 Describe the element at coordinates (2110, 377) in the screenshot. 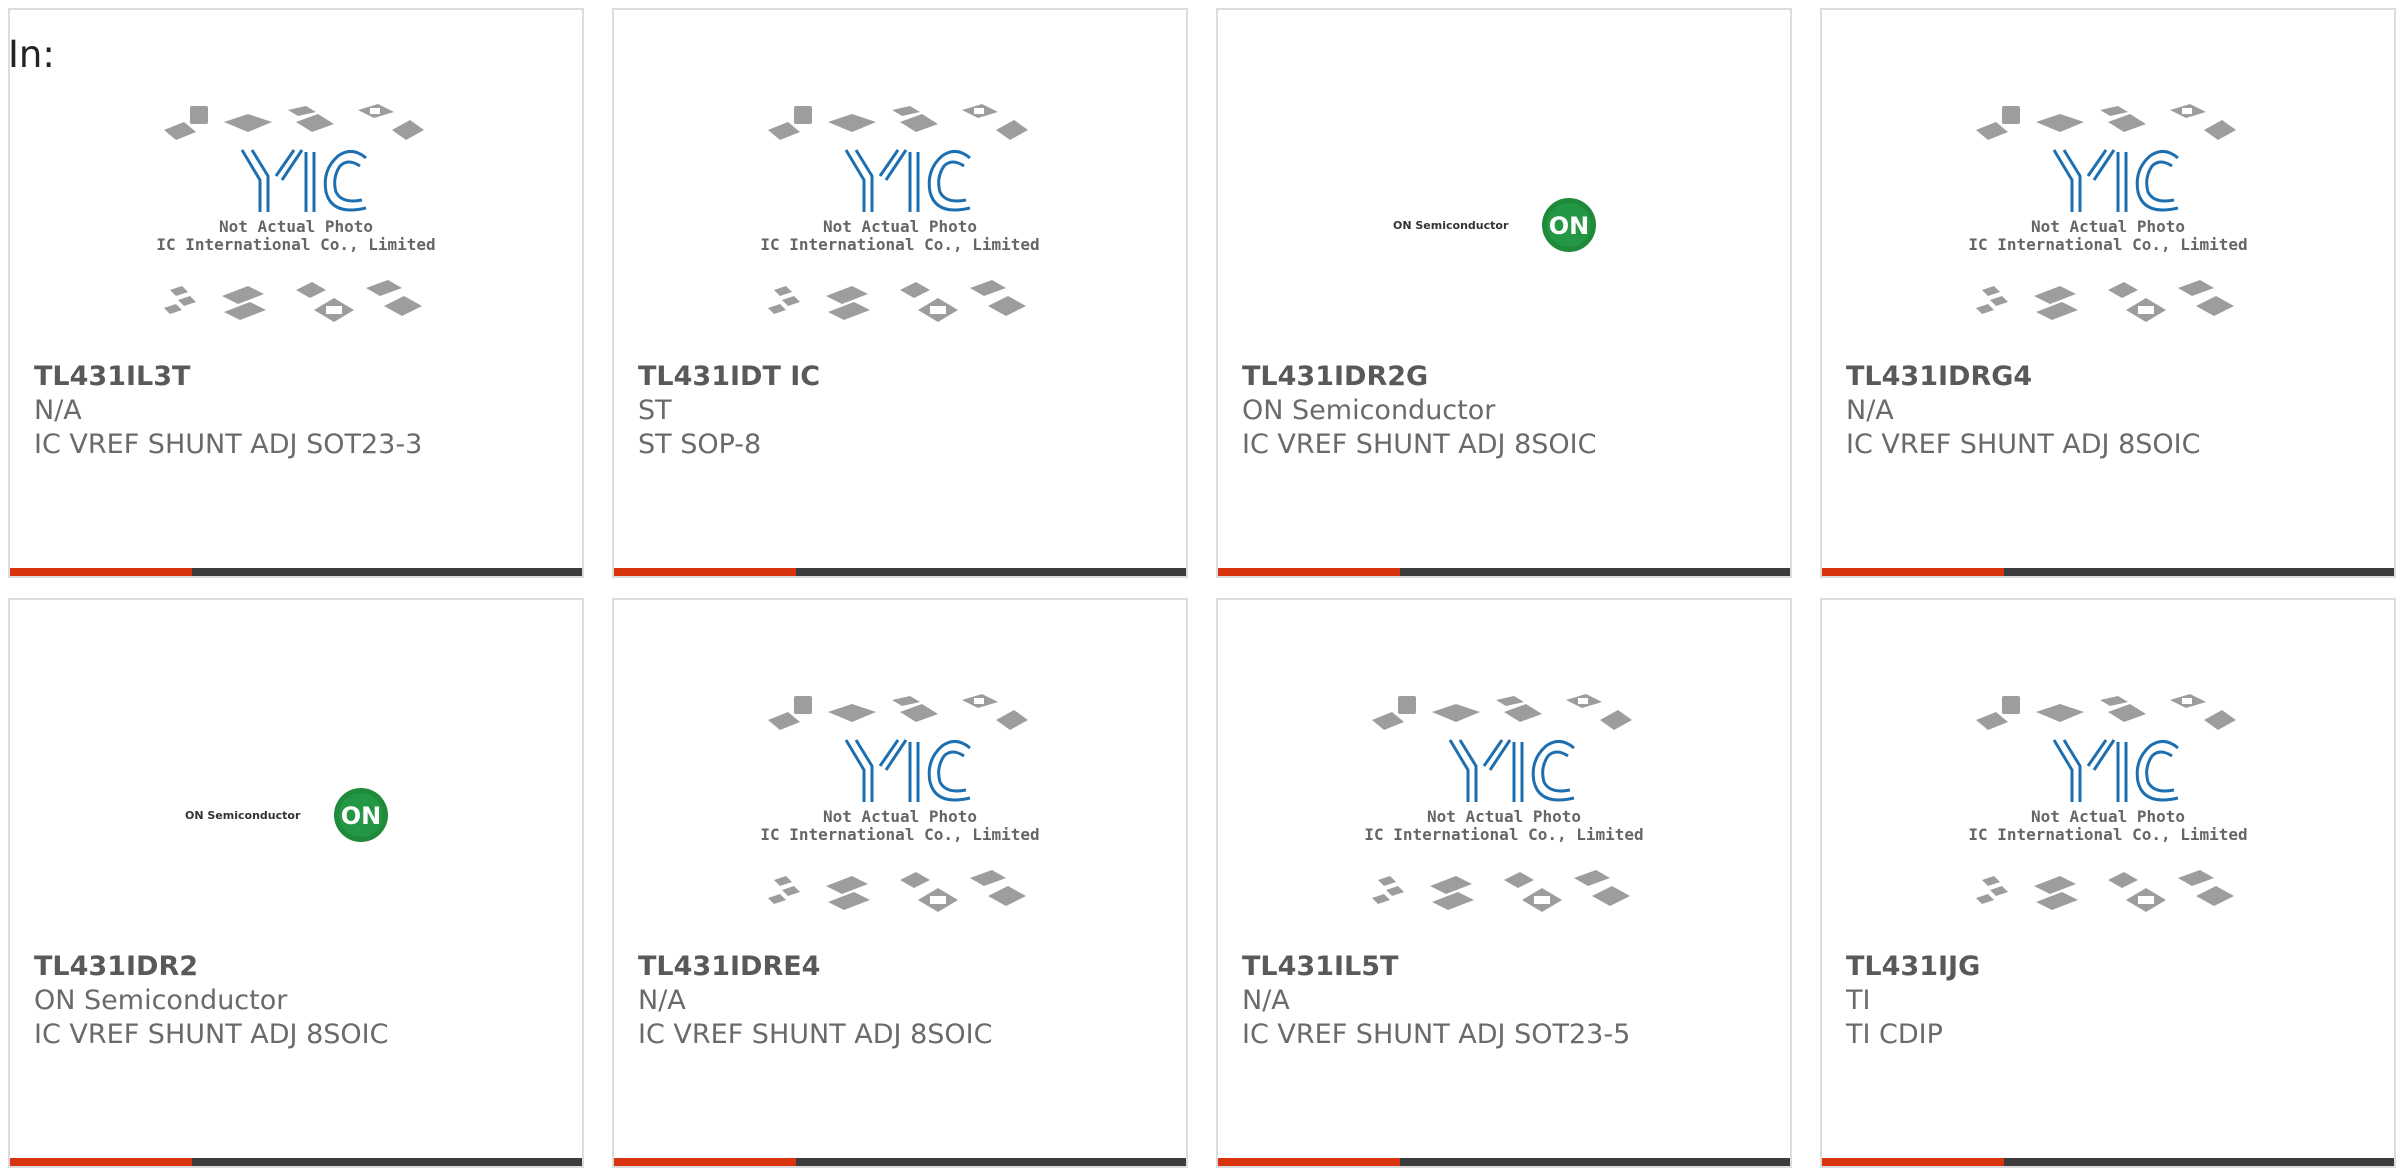

I see `part-number: TL431IDRG4` at that location.